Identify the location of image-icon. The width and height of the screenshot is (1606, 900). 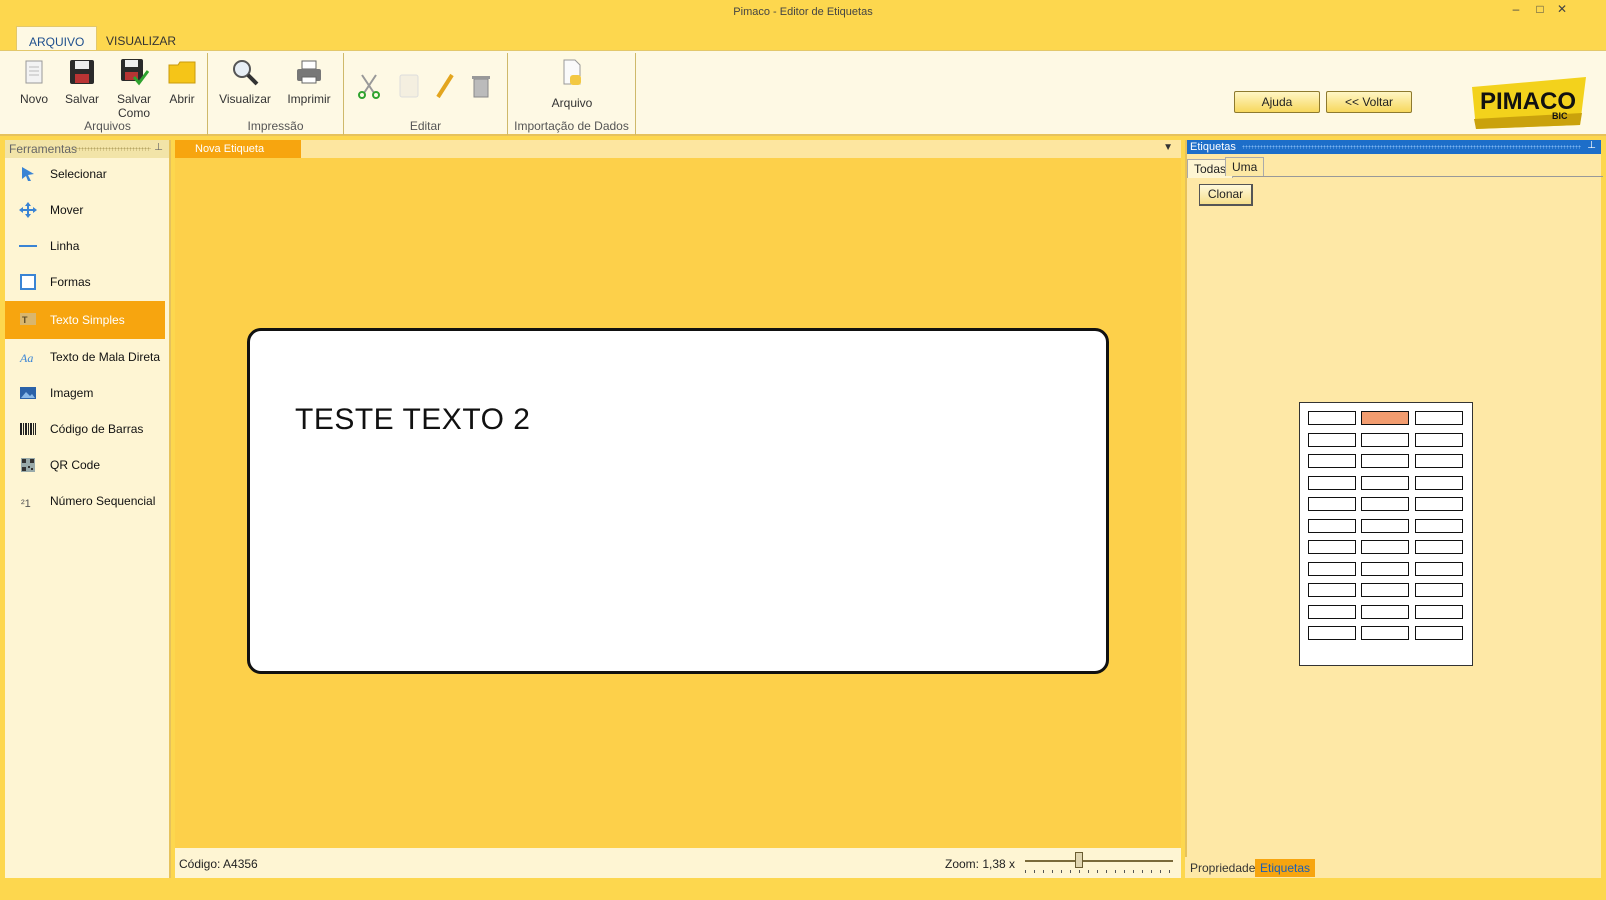
(28, 393).